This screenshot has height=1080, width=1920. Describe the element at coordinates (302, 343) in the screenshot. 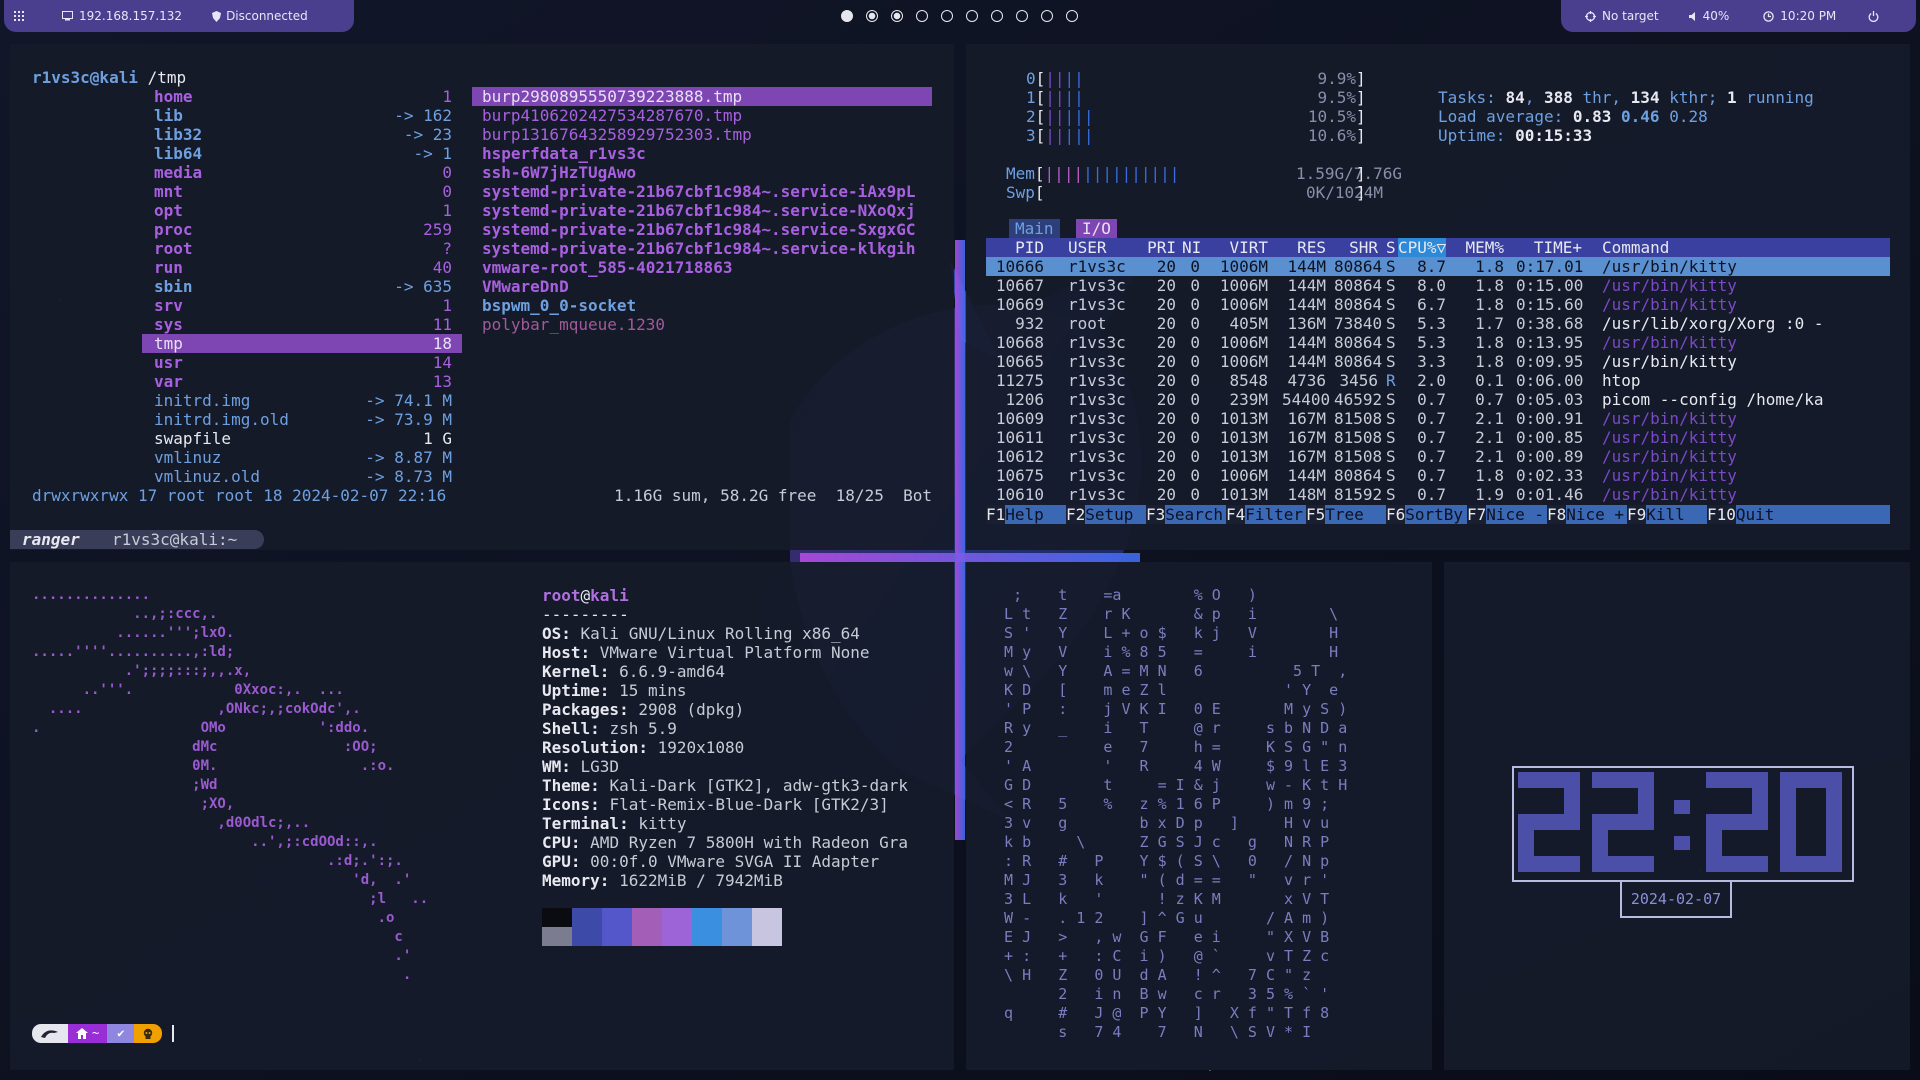

I see `ranger-entry: tmp 18` at that location.